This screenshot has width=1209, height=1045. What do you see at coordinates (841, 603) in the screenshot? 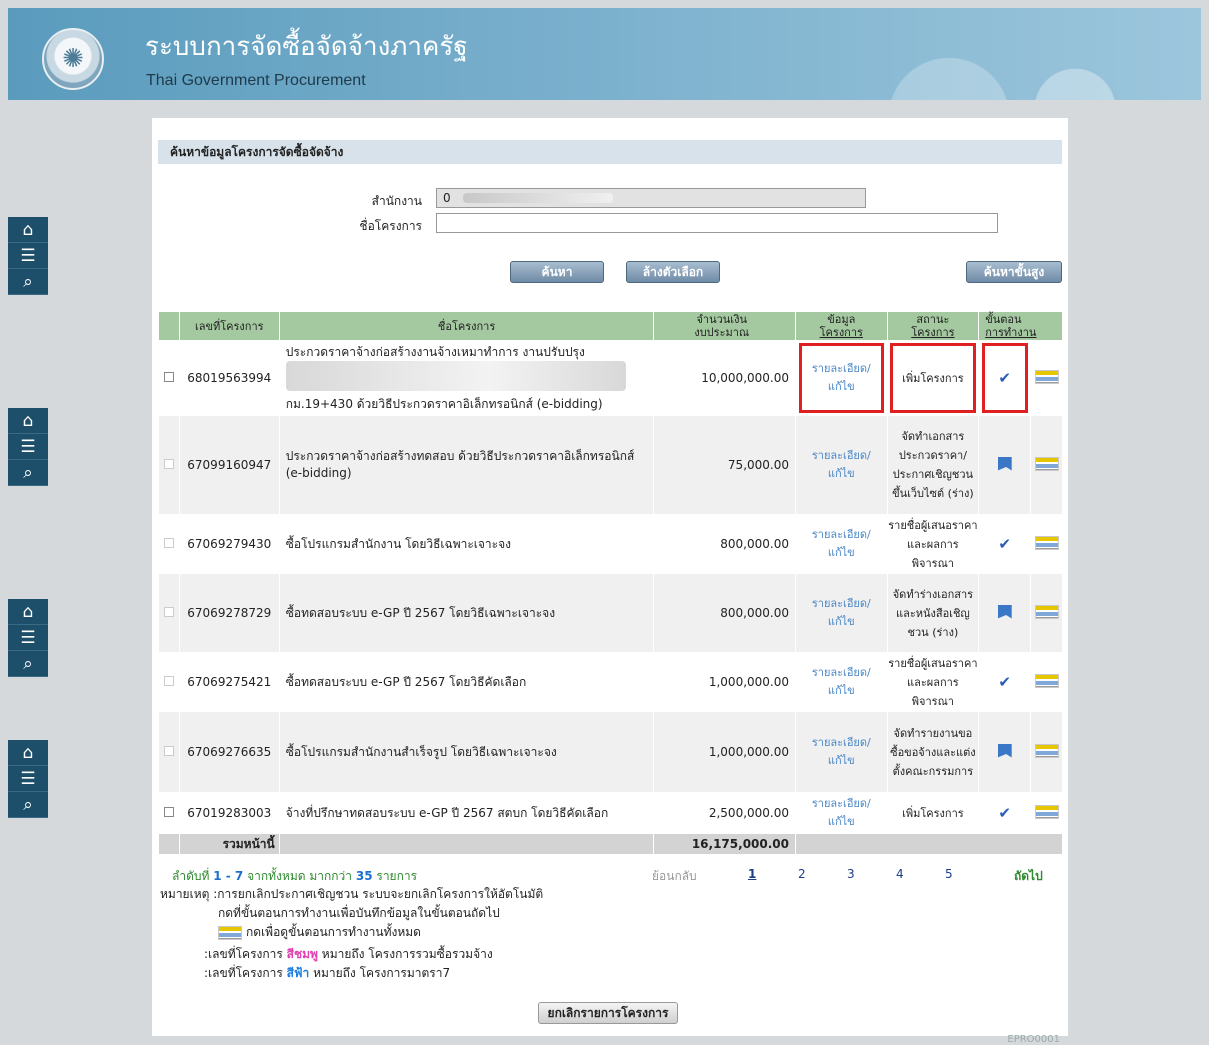
I see `detail-edit-text: รายละเอียด/` at bounding box center [841, 603].